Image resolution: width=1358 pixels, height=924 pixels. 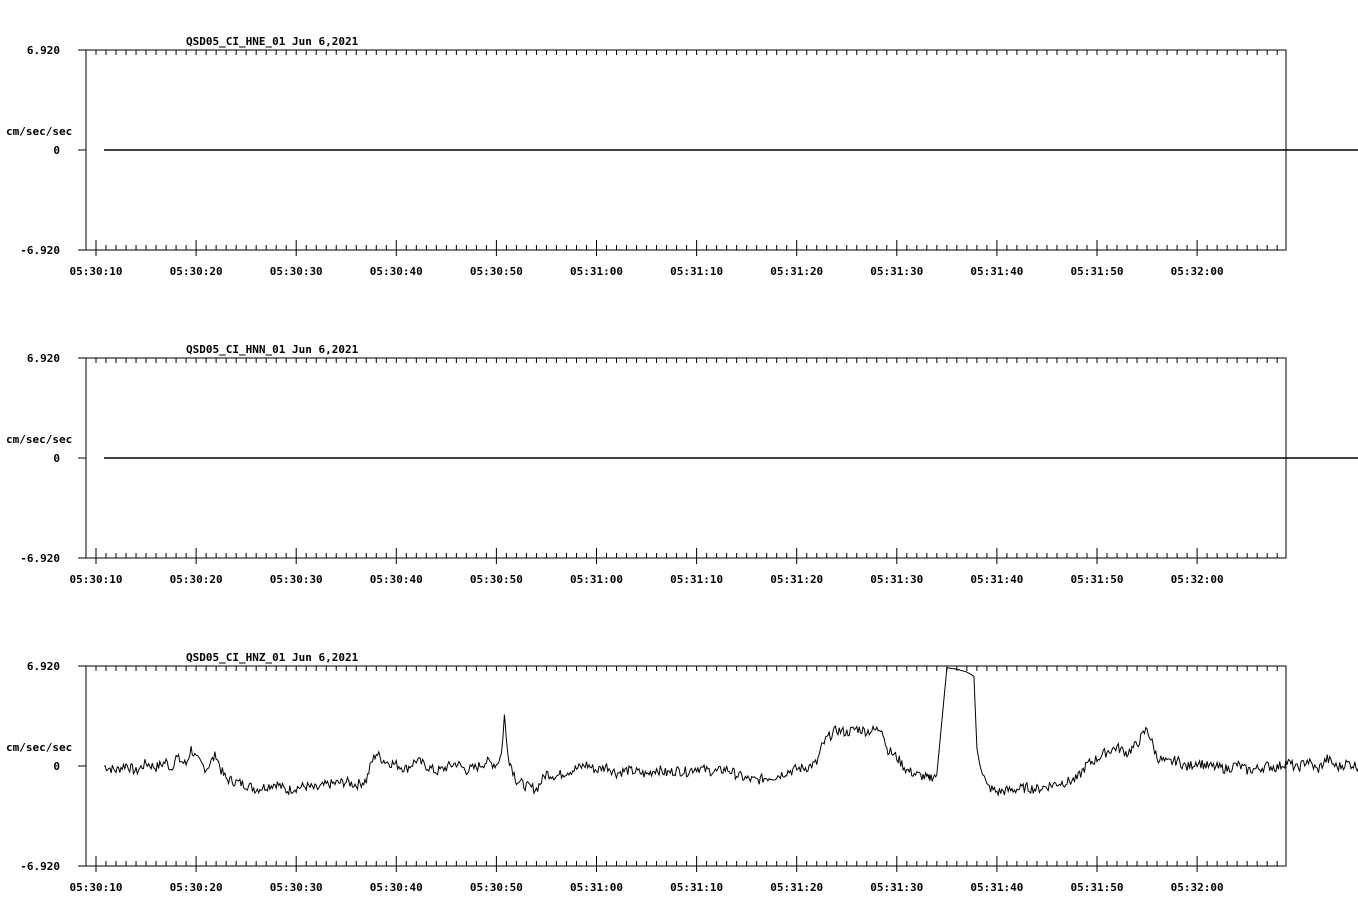 What do you see at coordinates (730, 732) in the screenshot?
I see `waveform-trace` at bounding box center [730, 732].